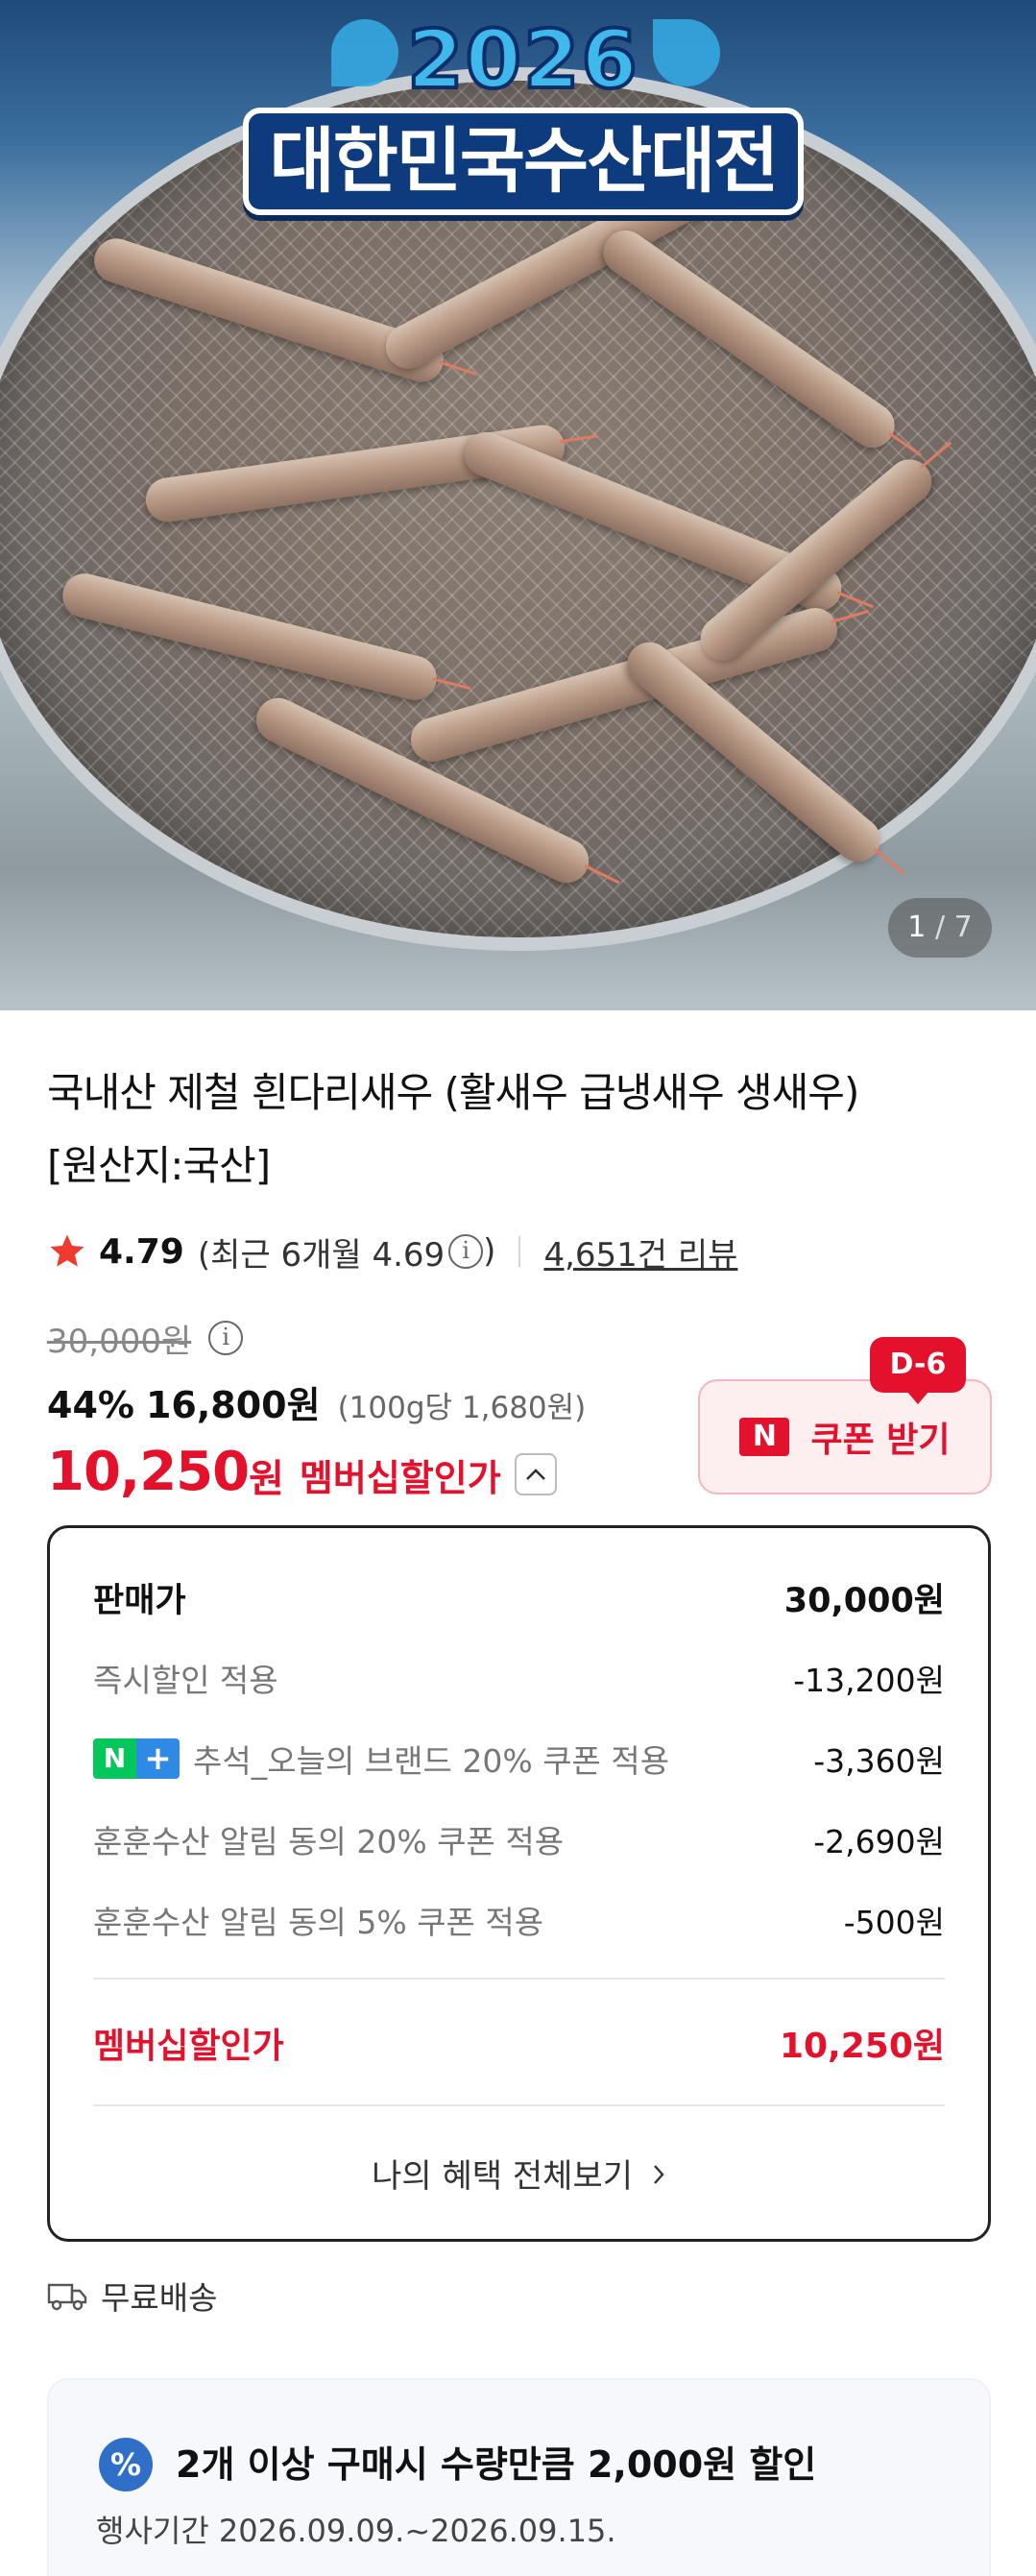 The image size is (1036, 2576). What do you see at coordinates (136, 1759) in the screenshot?
I see `naver-plus-badge-icon: N +` at bounding box center [136, 1759].